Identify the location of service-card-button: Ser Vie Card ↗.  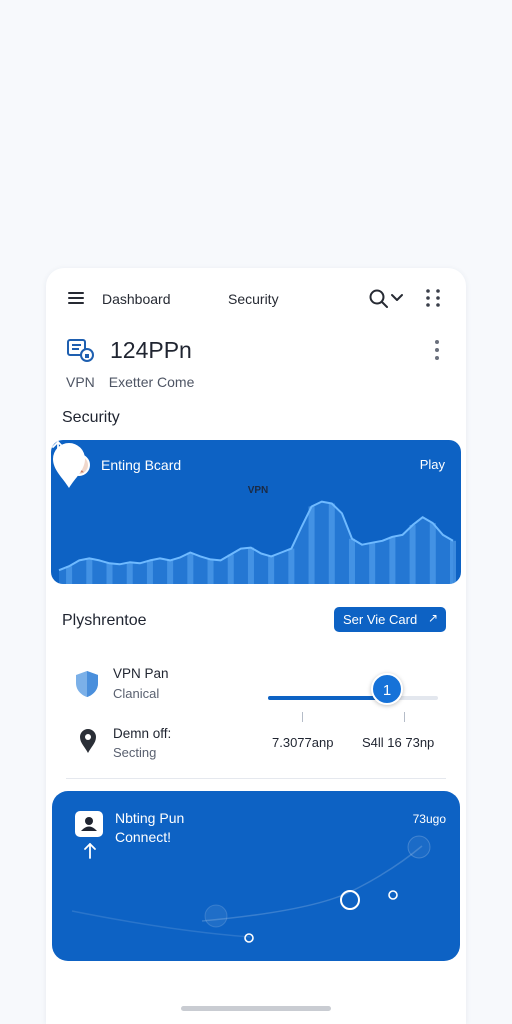
(390, 619).